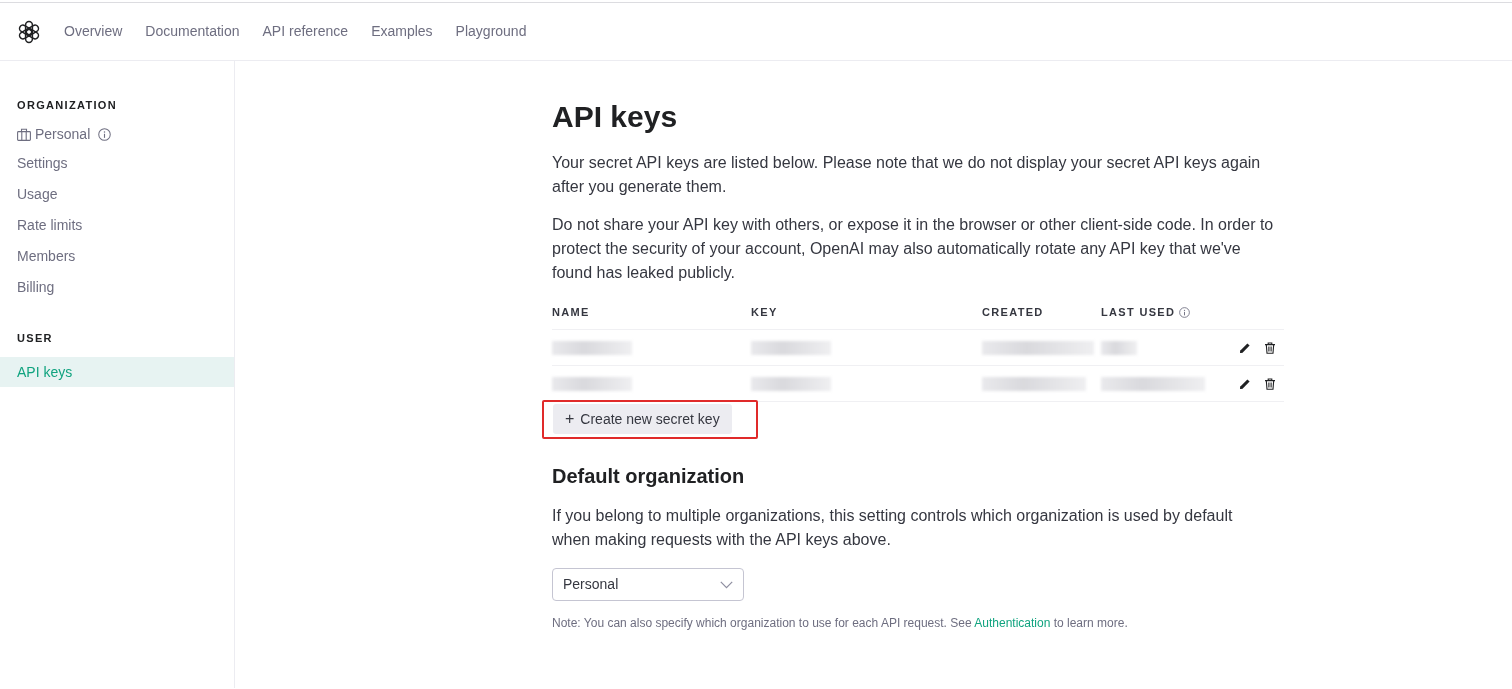 This screenshot has width=1512, height=689. I want to click on sidebar-item: Members, so click(117, 256).